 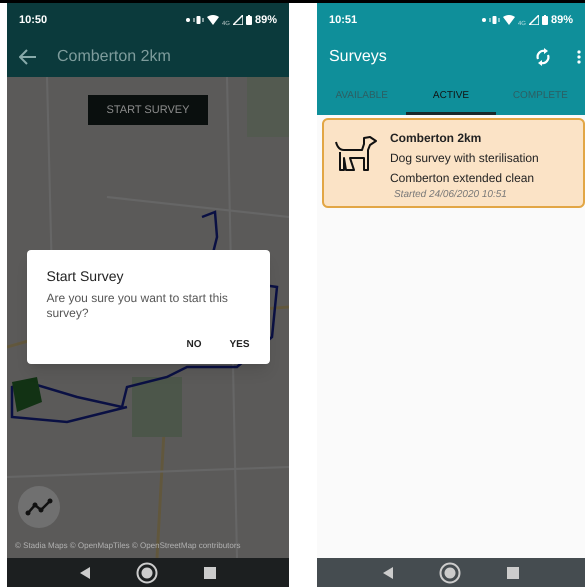 What do you see at coordinates (239, 344) in the screenshot?
I see `dialog-button: YES` at bounding box center [239, 344].